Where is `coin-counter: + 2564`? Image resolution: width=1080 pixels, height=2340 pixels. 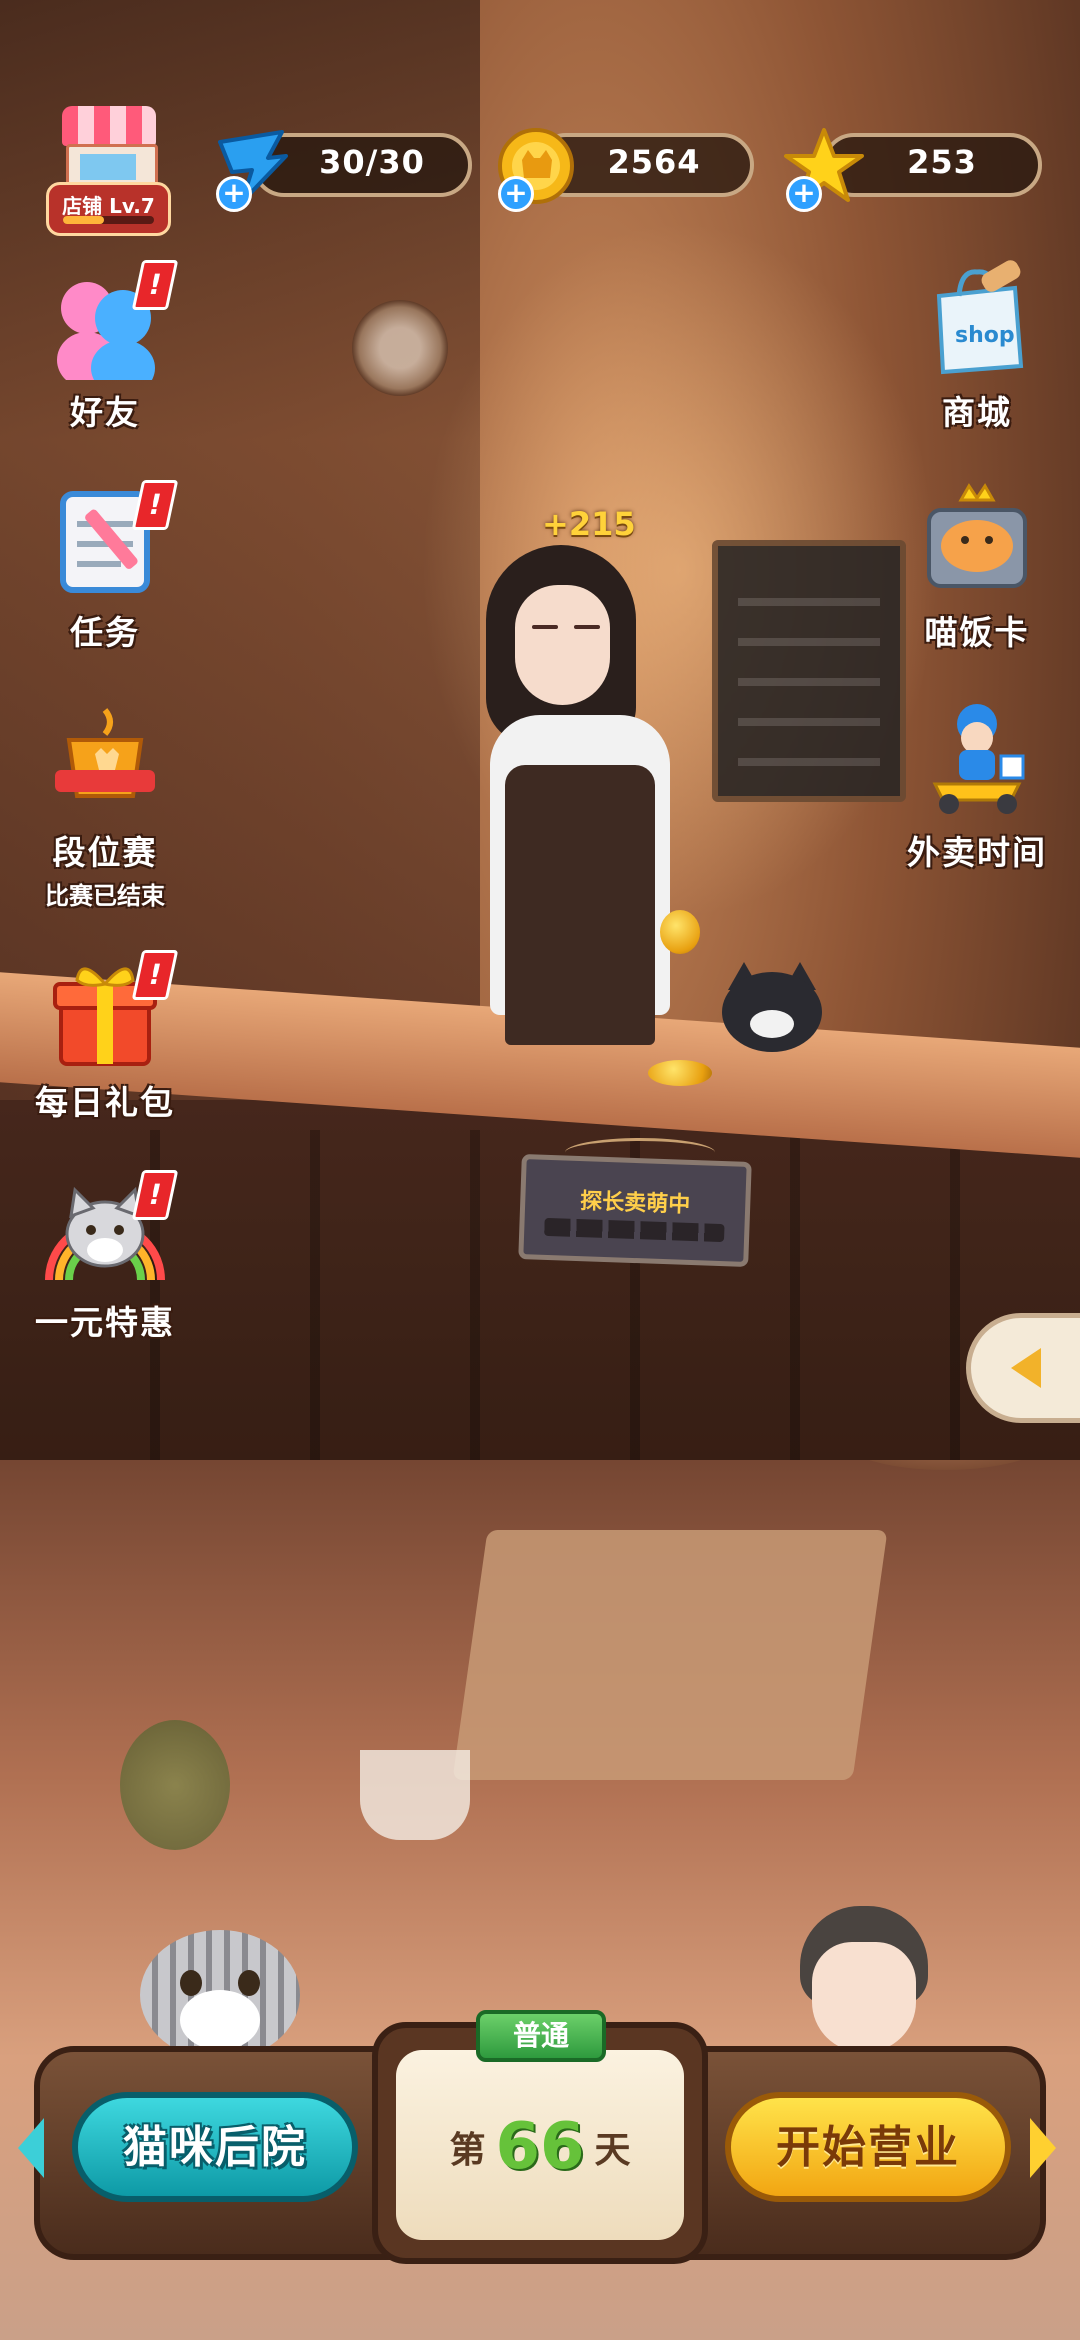
coin-counter: + 2564 is located at coordinates (624, 170).